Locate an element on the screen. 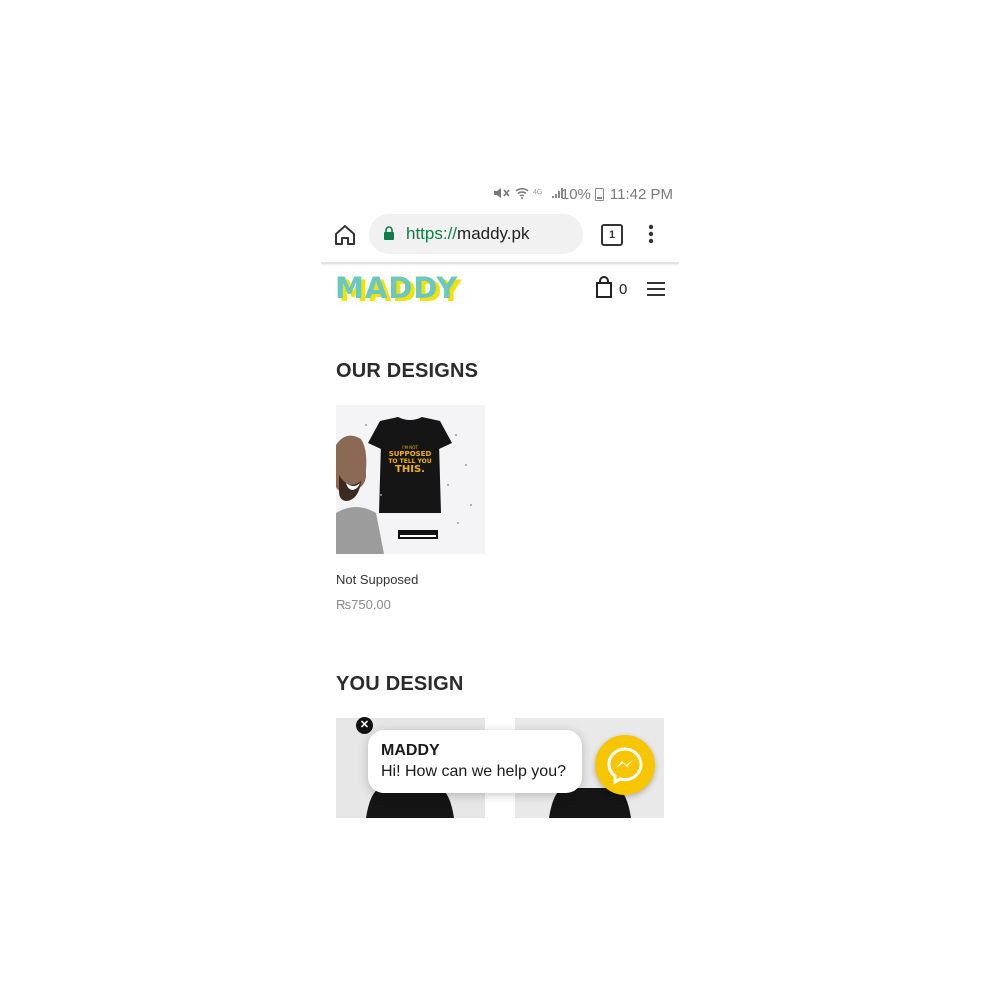  site-header: MADDY MADDY 0 is located at coordinates (500, 289).